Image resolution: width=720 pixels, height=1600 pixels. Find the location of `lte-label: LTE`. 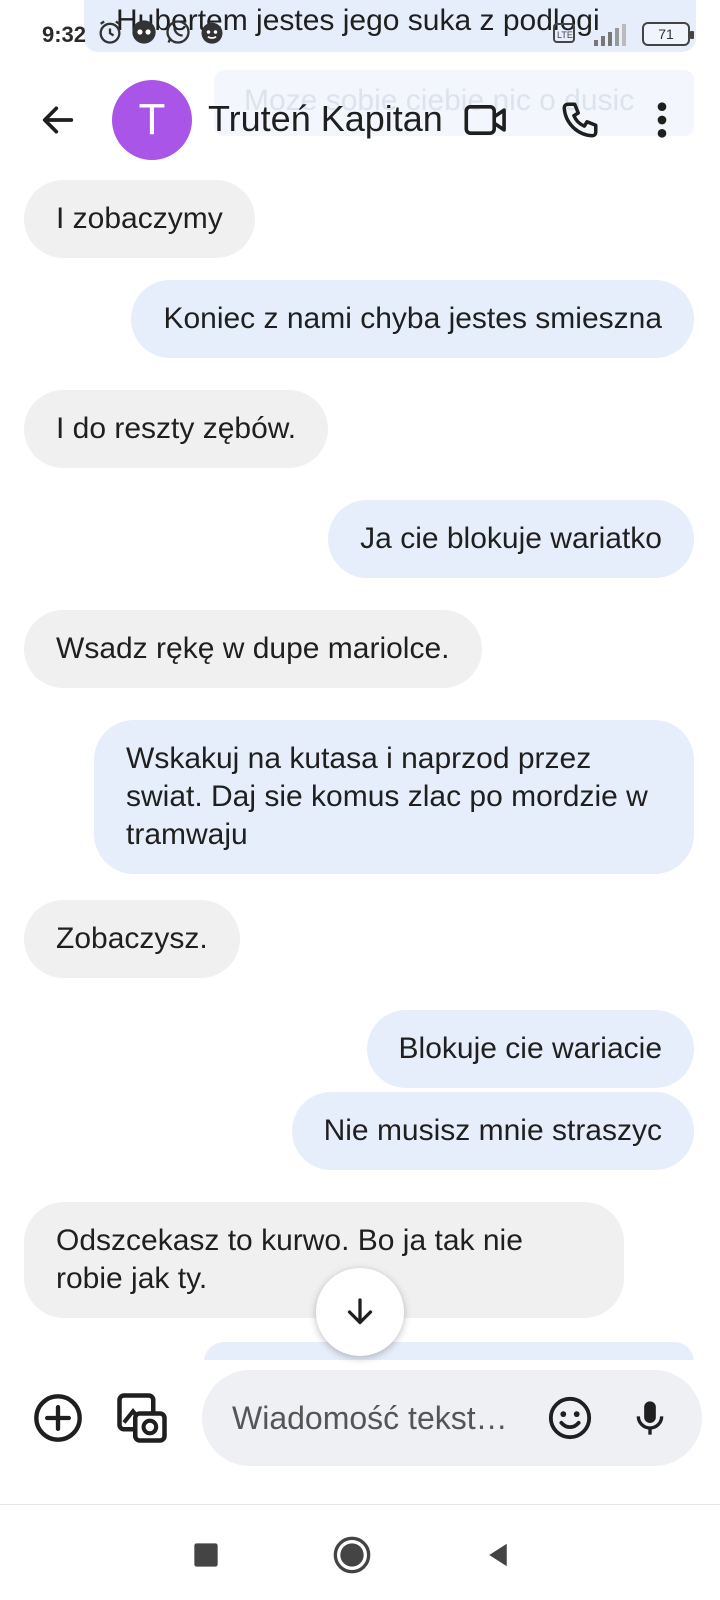

lte-label: LTE is located at coordinates (565, 35).